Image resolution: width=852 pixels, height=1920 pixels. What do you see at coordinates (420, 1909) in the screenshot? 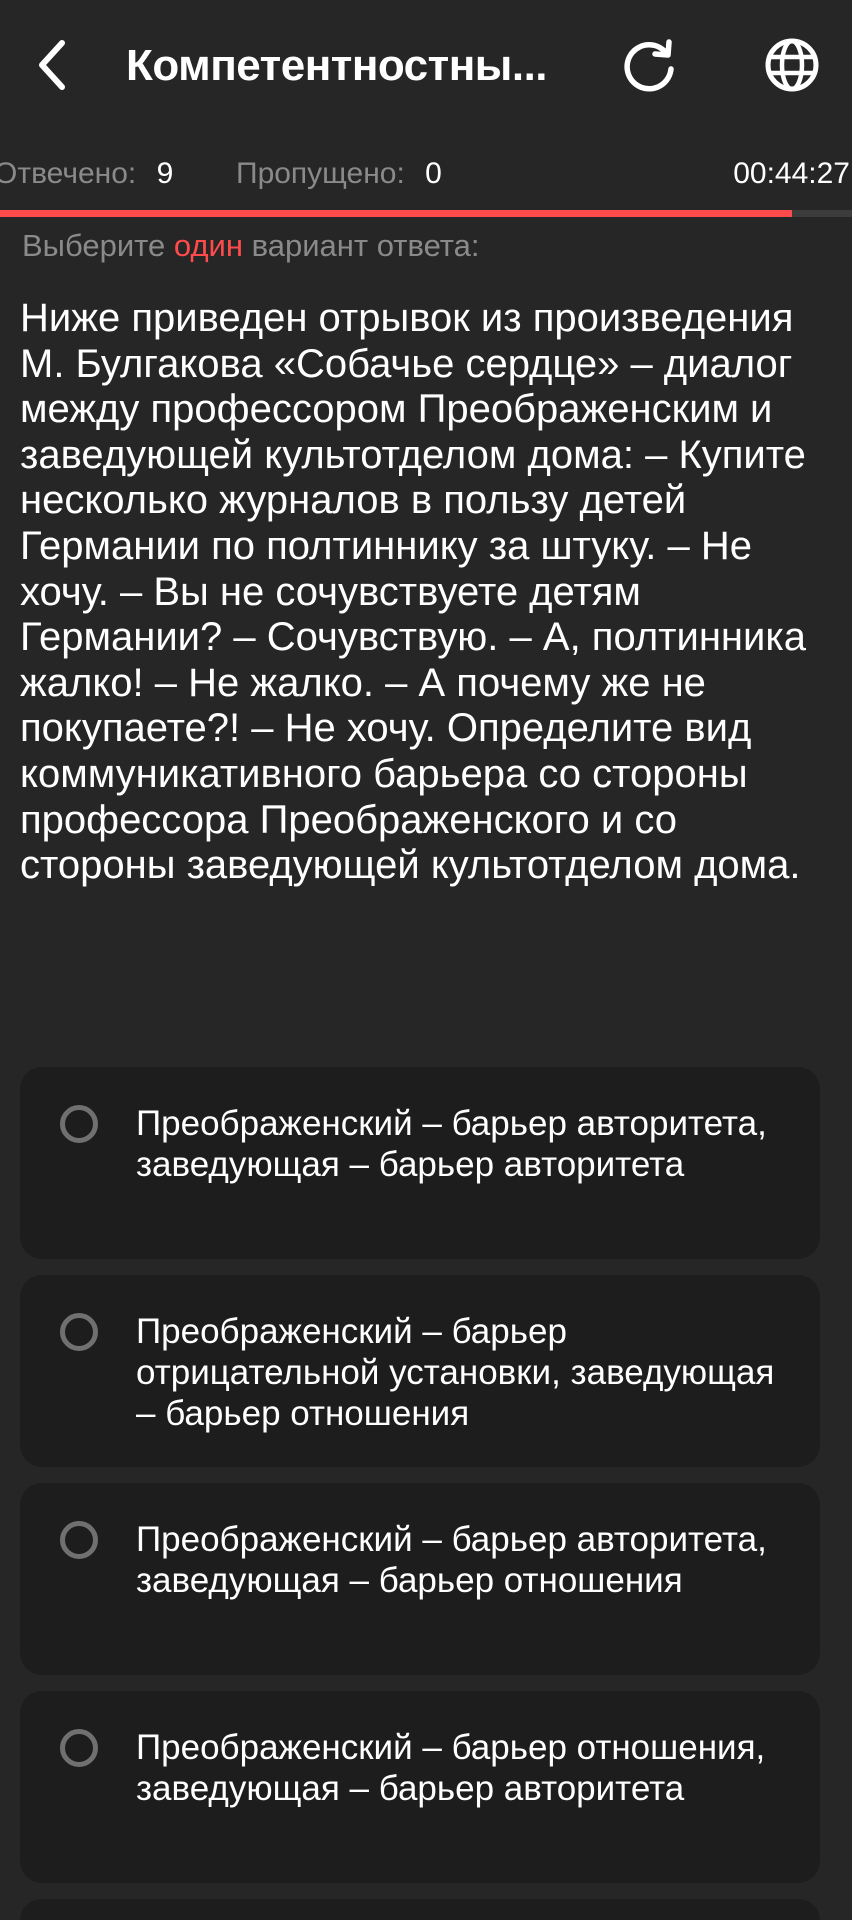
I see `answer-option-partial` at bounding box center [420, 1909].